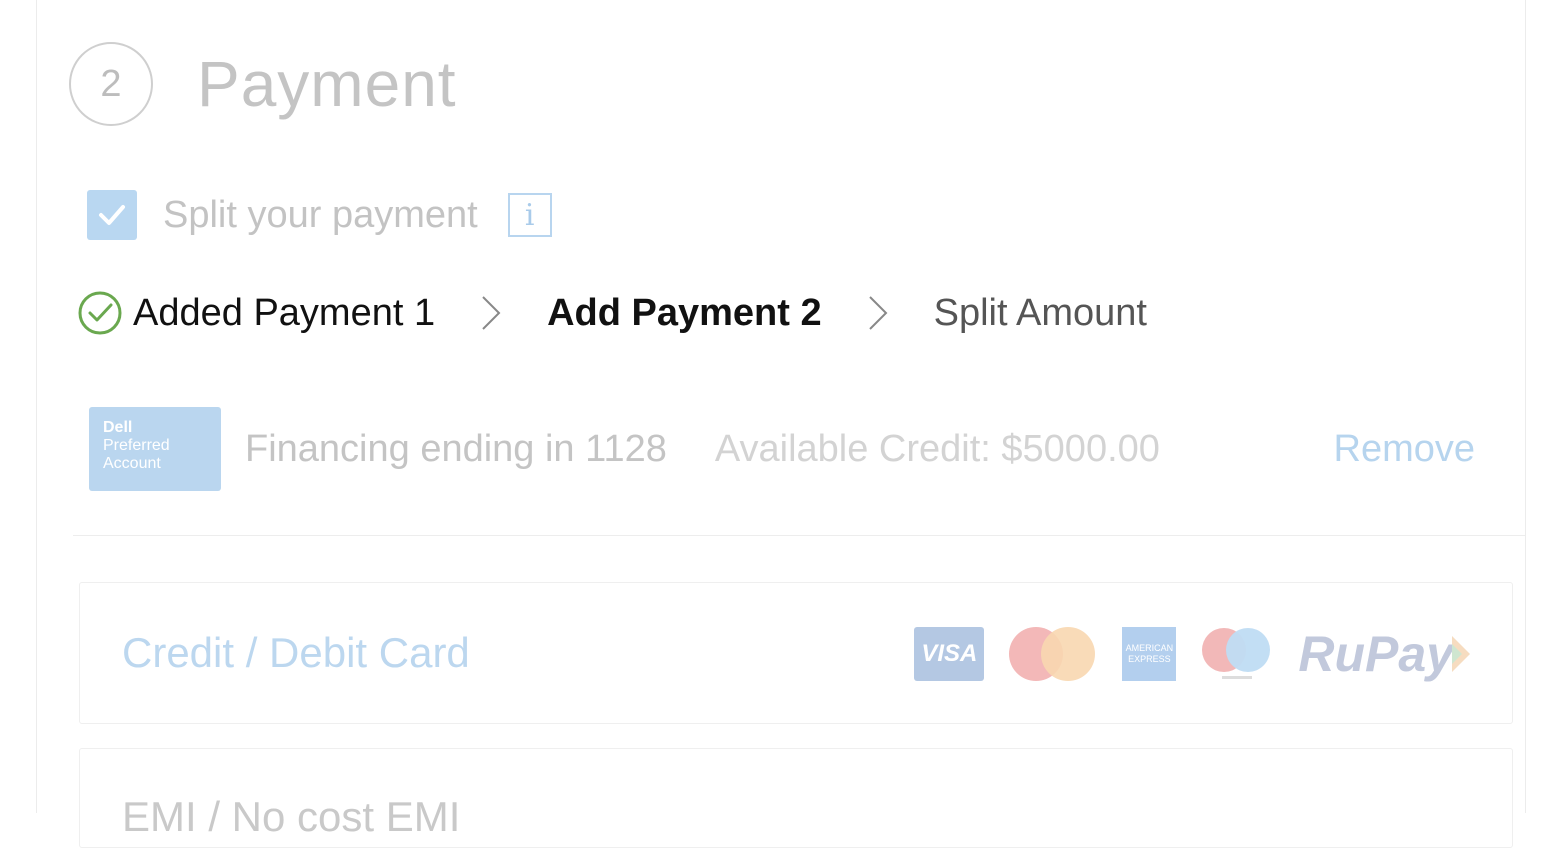 The height and width of the screenshot is (848, 1560). Describe the element at coordinates (291, 816) in the screenshot. I see `emi-label: EMI / No cost EMI` at that location.